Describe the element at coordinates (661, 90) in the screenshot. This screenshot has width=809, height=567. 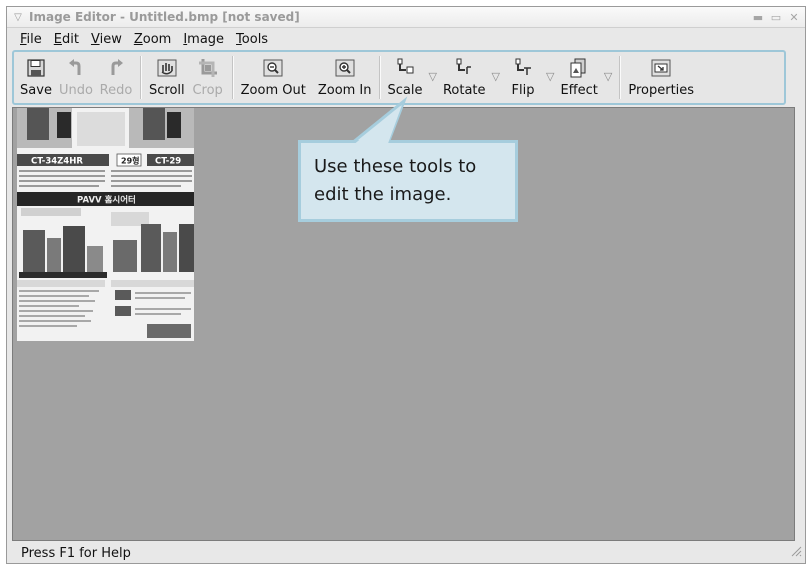
I see `properties-label: Properties` at that location.